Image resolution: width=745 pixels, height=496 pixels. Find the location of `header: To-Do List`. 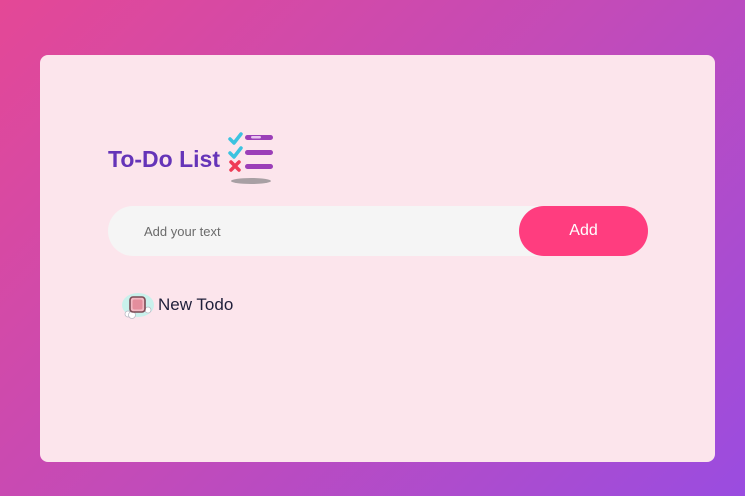

header: To-Do List is located at coordinates (192, 158).